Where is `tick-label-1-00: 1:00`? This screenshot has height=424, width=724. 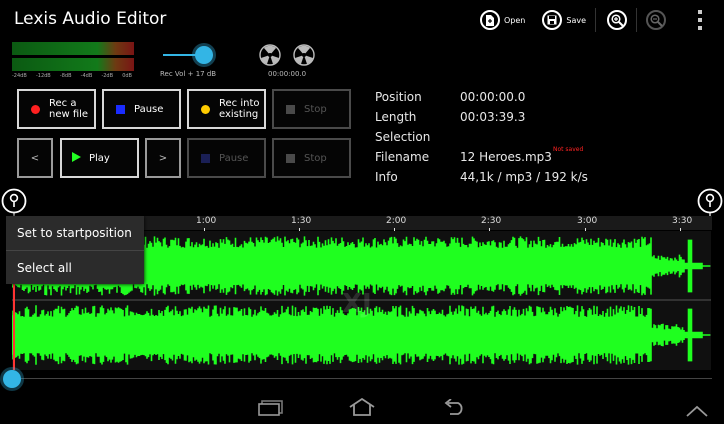
tick-label-1-00: 1:00 is located at coordinates (206, 221).